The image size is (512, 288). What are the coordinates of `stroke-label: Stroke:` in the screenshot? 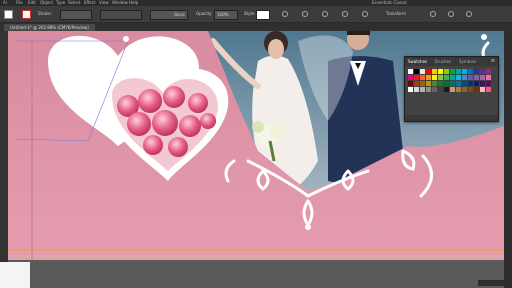 It's located at (45, 13).